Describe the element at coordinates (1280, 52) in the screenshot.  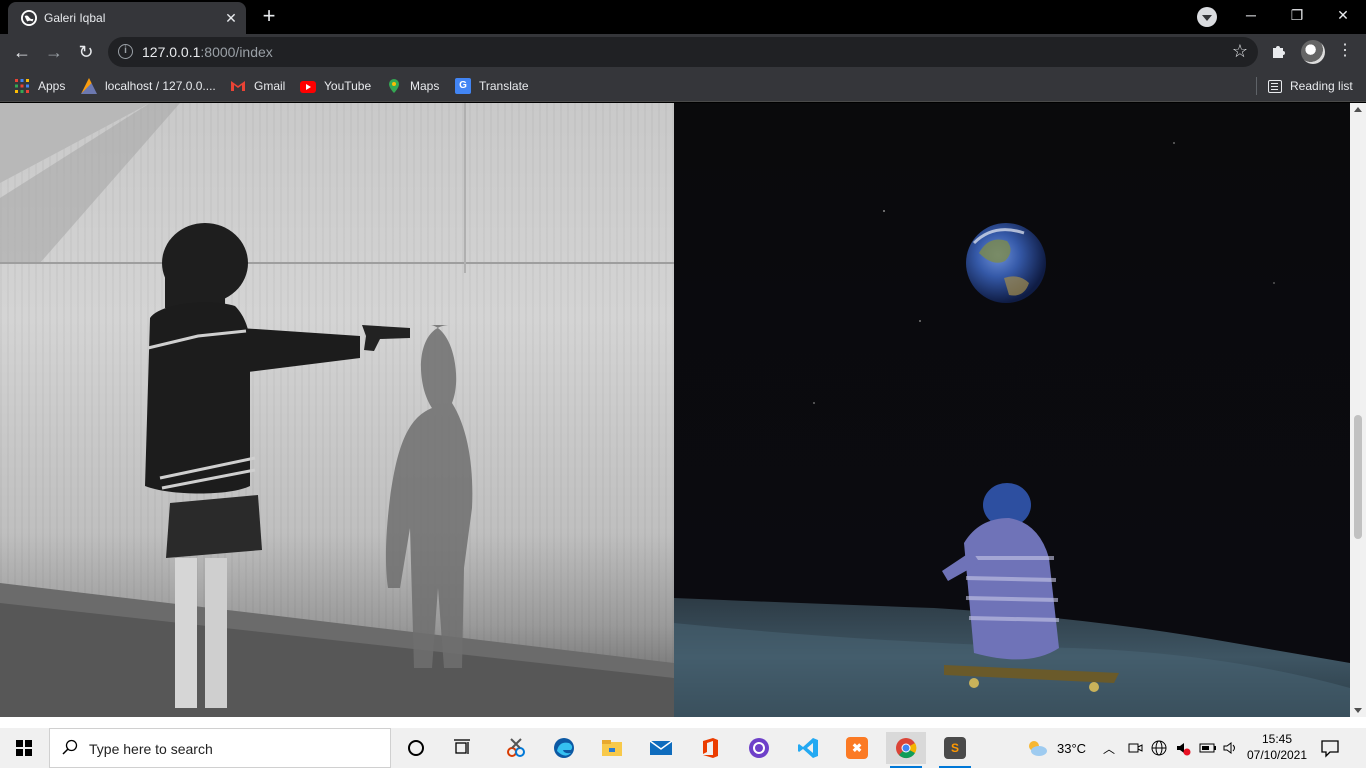
I see `extensions-puzzle-icon` at that location.